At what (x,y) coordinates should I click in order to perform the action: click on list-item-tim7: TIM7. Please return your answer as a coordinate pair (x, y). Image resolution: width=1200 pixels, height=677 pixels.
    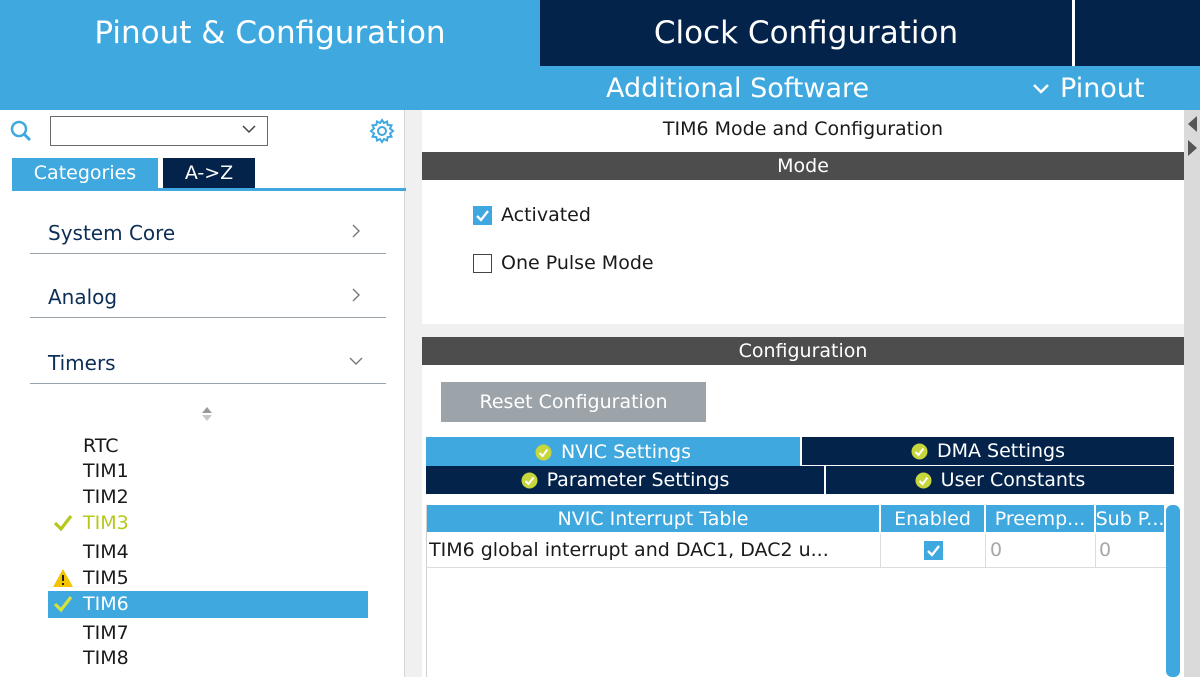
    Looking at the image, I should click on (208, 633).